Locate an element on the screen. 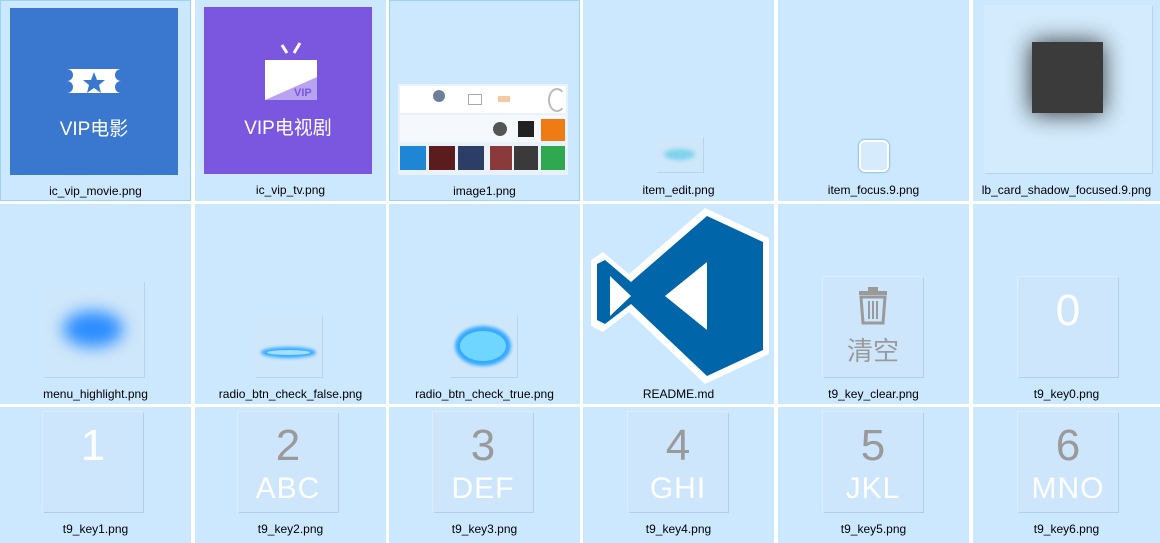 The height and width of the screenshot is (543, 1160). file-tile: 6 MNO t9_key6.png is located at coordinates (1066, 475).